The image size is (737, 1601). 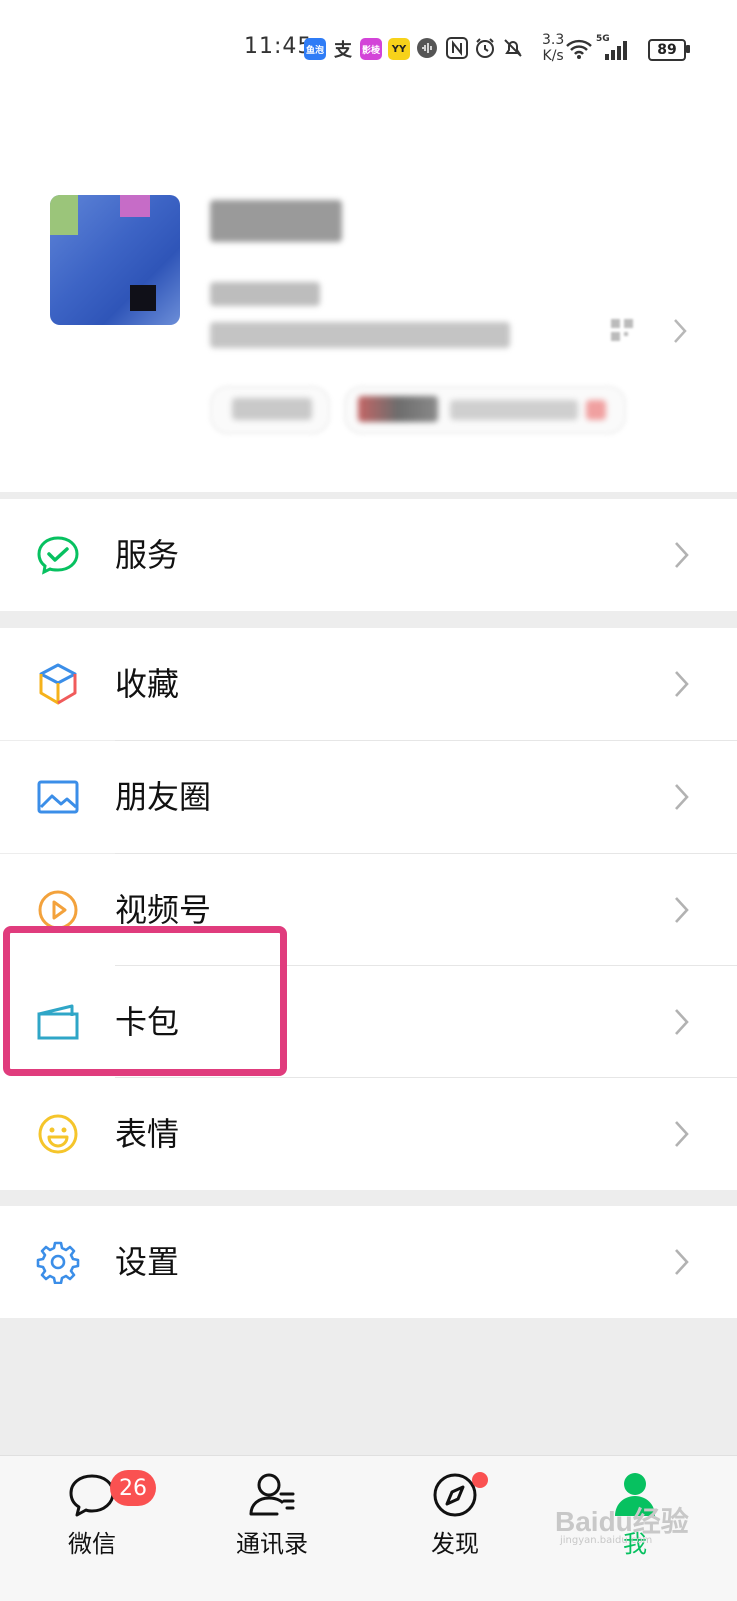 I want to click on service-icon, so click(x=58, y=555).